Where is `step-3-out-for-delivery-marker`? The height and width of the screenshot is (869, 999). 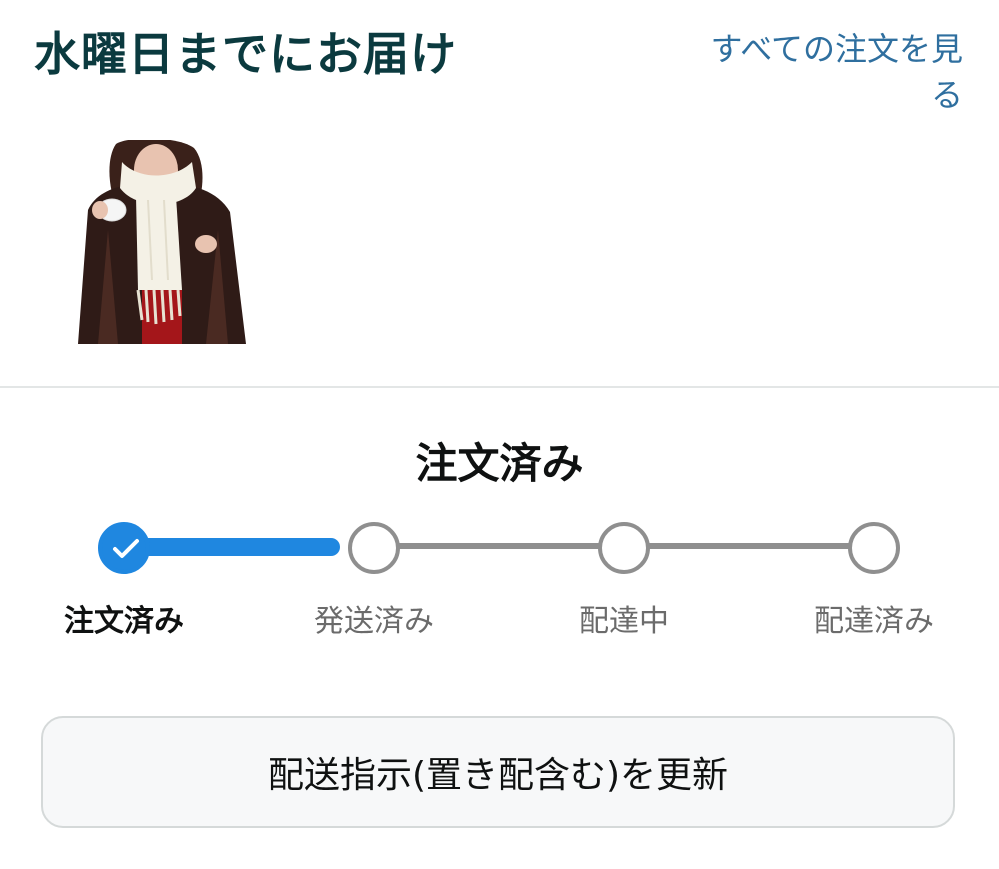
step-3-out-for-delivery-marker is located at coordinates (624, 548).